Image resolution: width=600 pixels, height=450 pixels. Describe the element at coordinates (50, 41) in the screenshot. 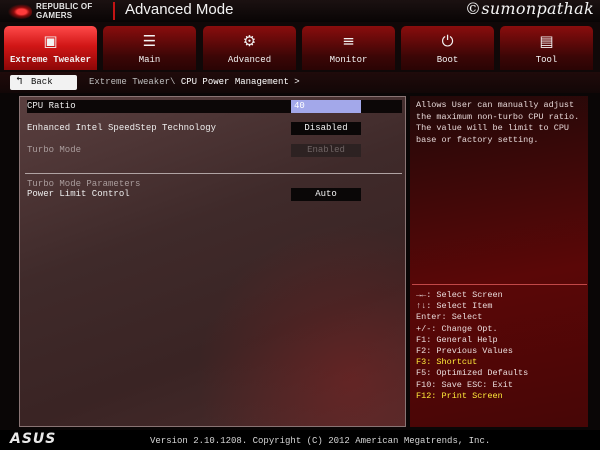

I see `cpu-chip-icon: ▣` at that location.